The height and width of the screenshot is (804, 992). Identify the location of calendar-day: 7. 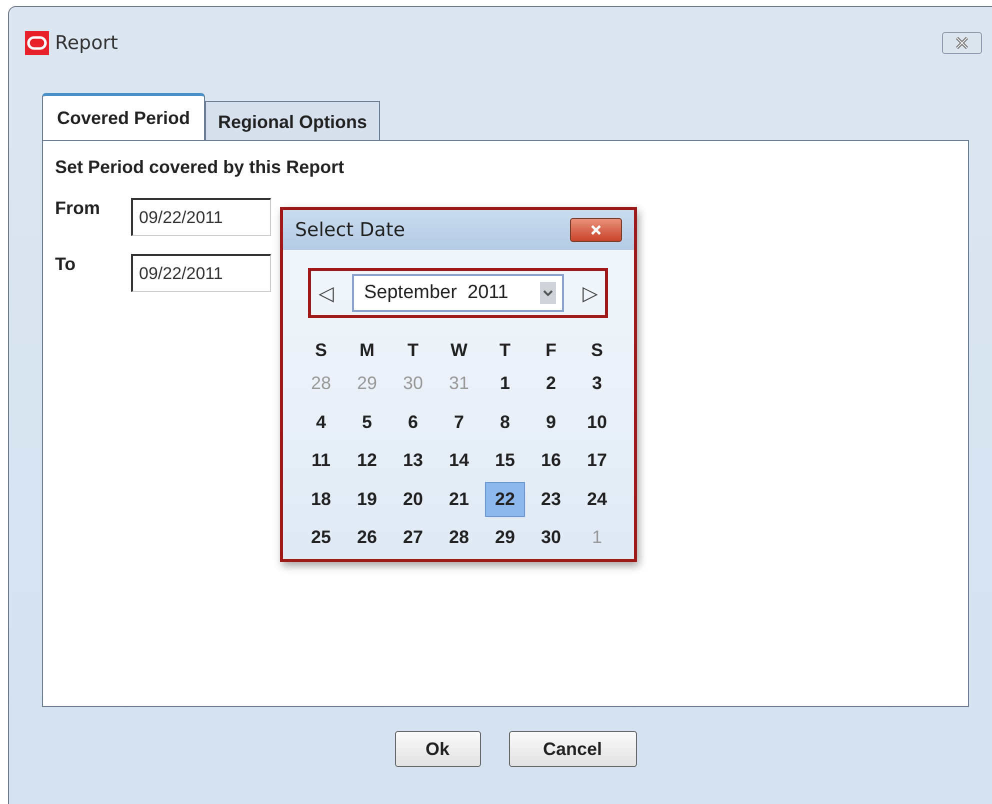
(459, 422).